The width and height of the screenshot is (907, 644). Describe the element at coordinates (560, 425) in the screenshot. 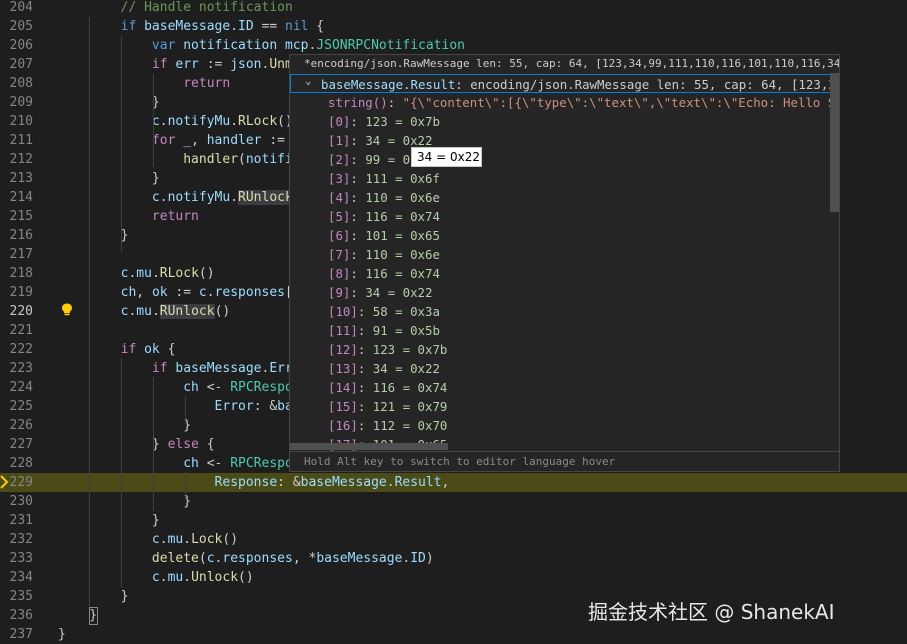

I see `tree-row-item: [16]: 112 = 0x70` at that location.